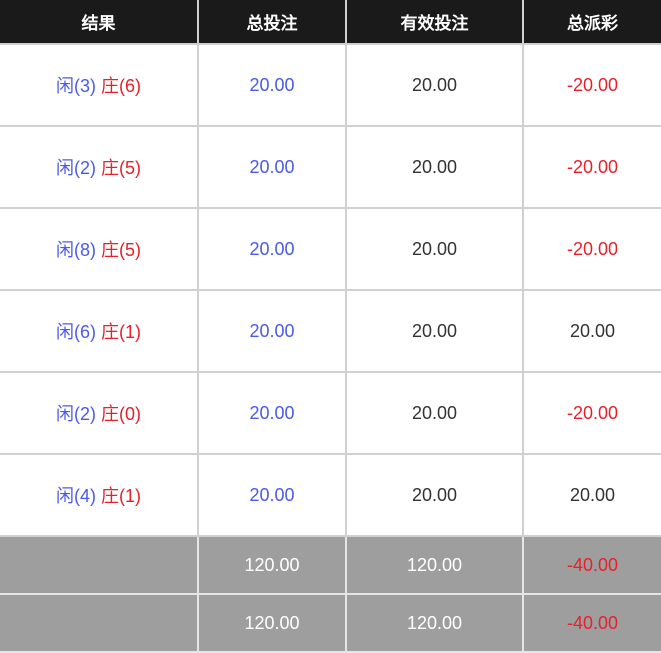 Image resolution: width=661 pixels, height=653 pixels. I want to click on result-cell: 闲(2) 庄(0), so click(99, 413).